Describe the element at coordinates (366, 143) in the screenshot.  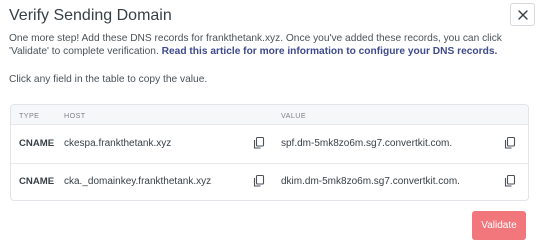
I see `record-value: spf.dm-5mk8zo6m.sg7.convertkit.com.` at that location.